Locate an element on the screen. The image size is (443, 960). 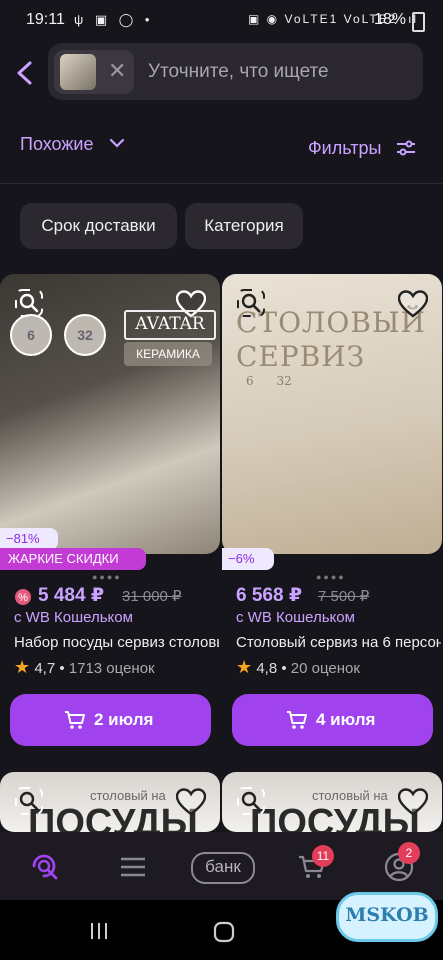
reviews-count: 20 оценок is located at coordinates (325, 668).